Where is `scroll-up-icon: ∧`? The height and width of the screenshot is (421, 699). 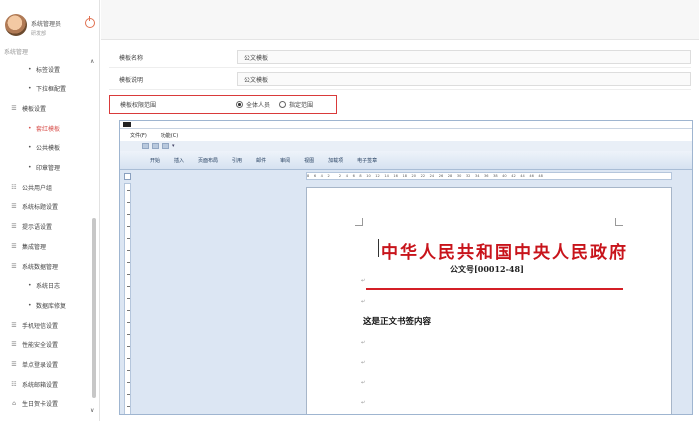
scroll-up-icon: ∧ is located at coordinates (92, 61).